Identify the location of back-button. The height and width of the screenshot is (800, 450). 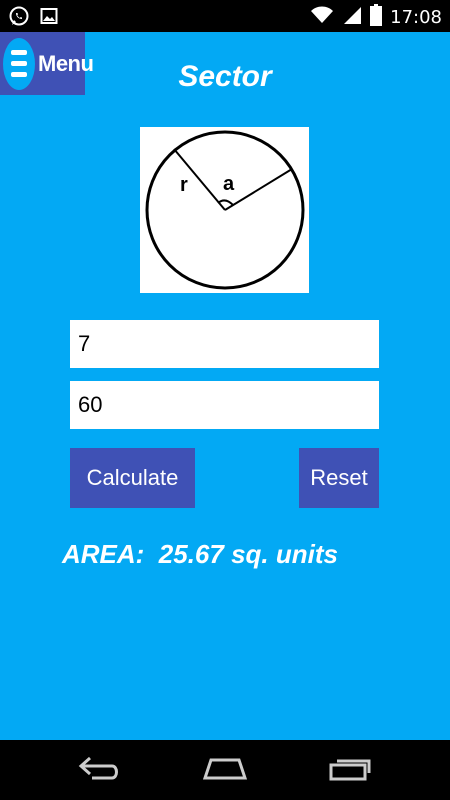
(100, 770).